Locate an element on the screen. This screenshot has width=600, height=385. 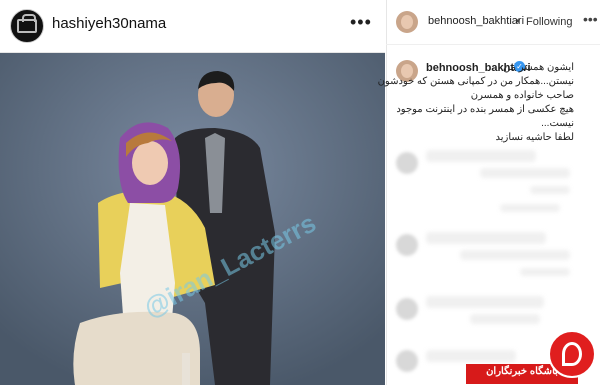
caption-line: هیچ عکسی از همسر بنده در اینترنت موجود is located at coordinates (485, 109).